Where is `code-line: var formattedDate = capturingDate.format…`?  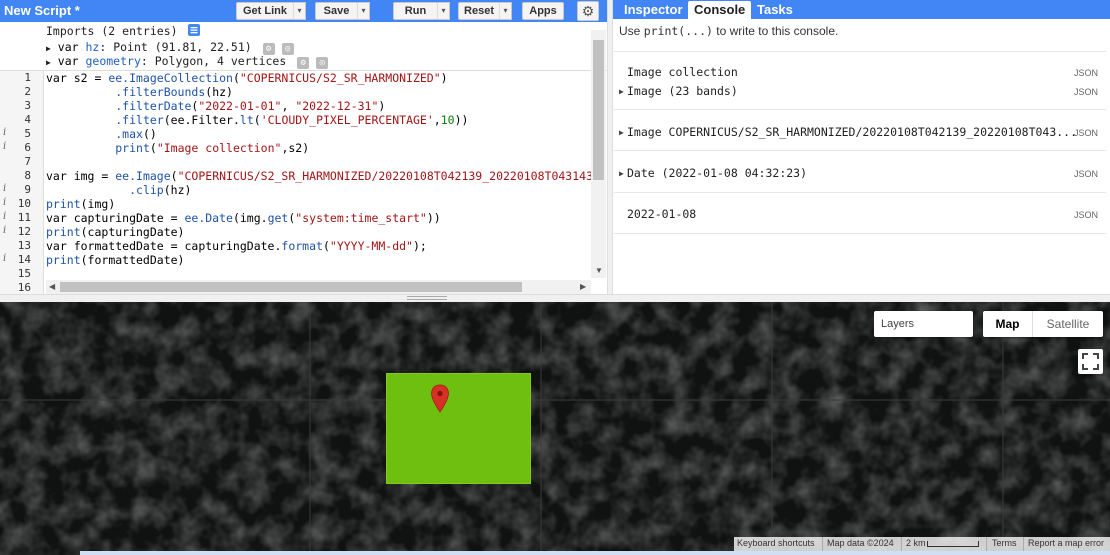
code-line: var formattedDate = capturingDate.format… is located at coordinates (236, 246).